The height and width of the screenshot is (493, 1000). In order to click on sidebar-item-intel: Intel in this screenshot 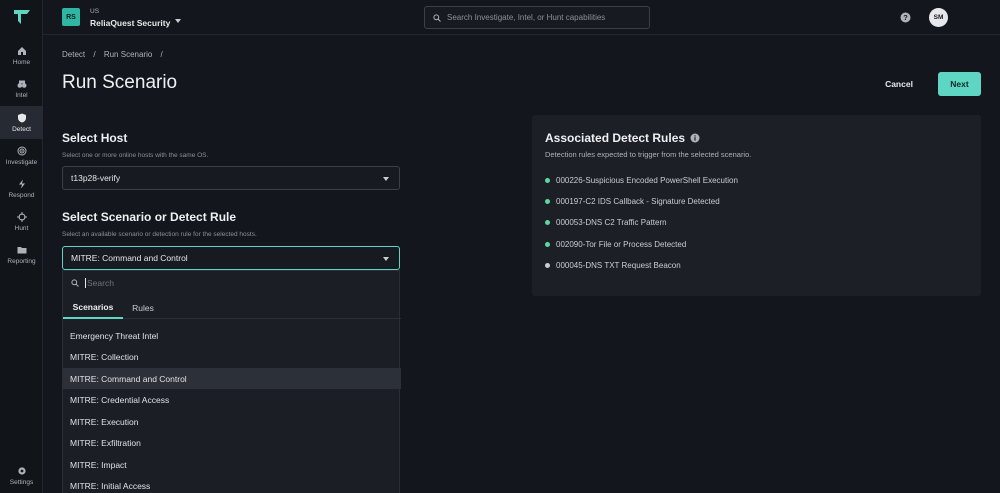, I will do `click(21, 88)`.